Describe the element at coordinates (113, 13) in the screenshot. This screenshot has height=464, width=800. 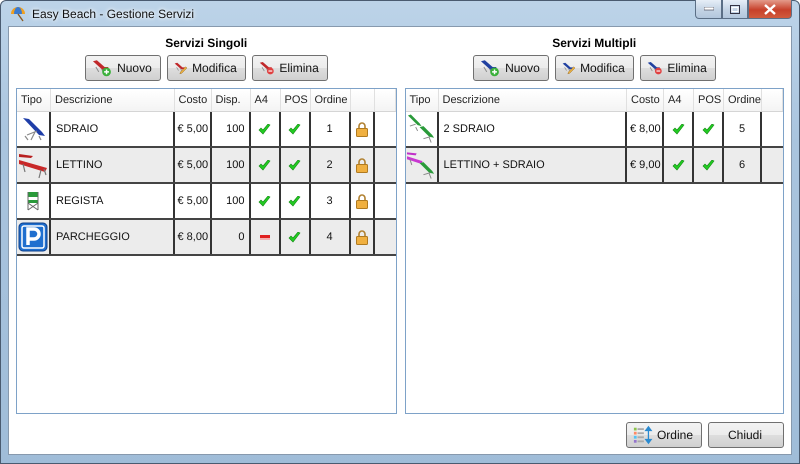
I see `window-title: Easy Beach - Gestione Servizi` at that location.